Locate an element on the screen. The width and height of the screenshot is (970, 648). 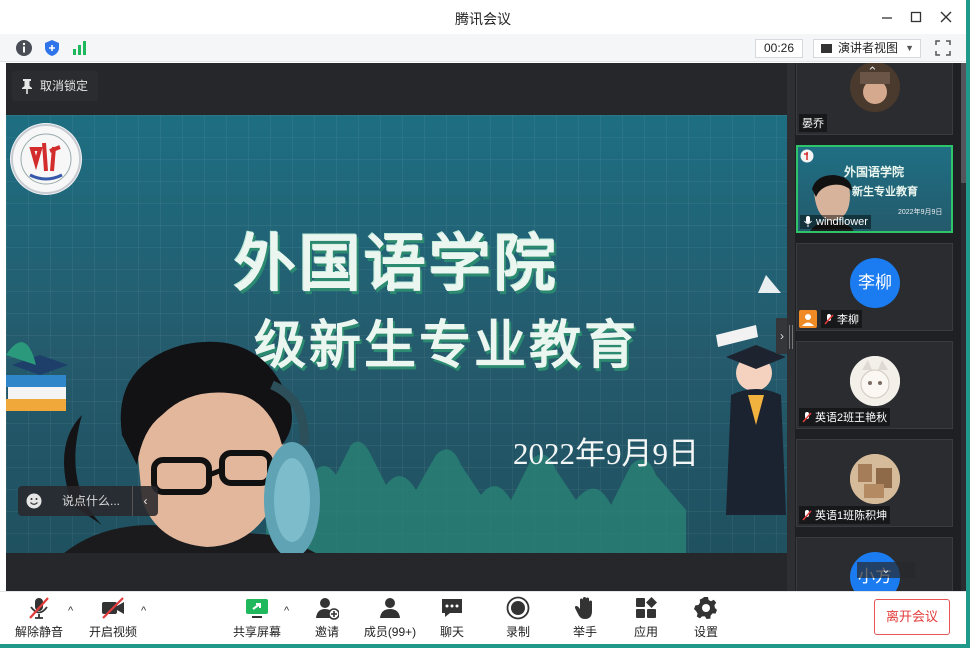
meeting-timer: 00:26 is located at coordinates (779, 48).